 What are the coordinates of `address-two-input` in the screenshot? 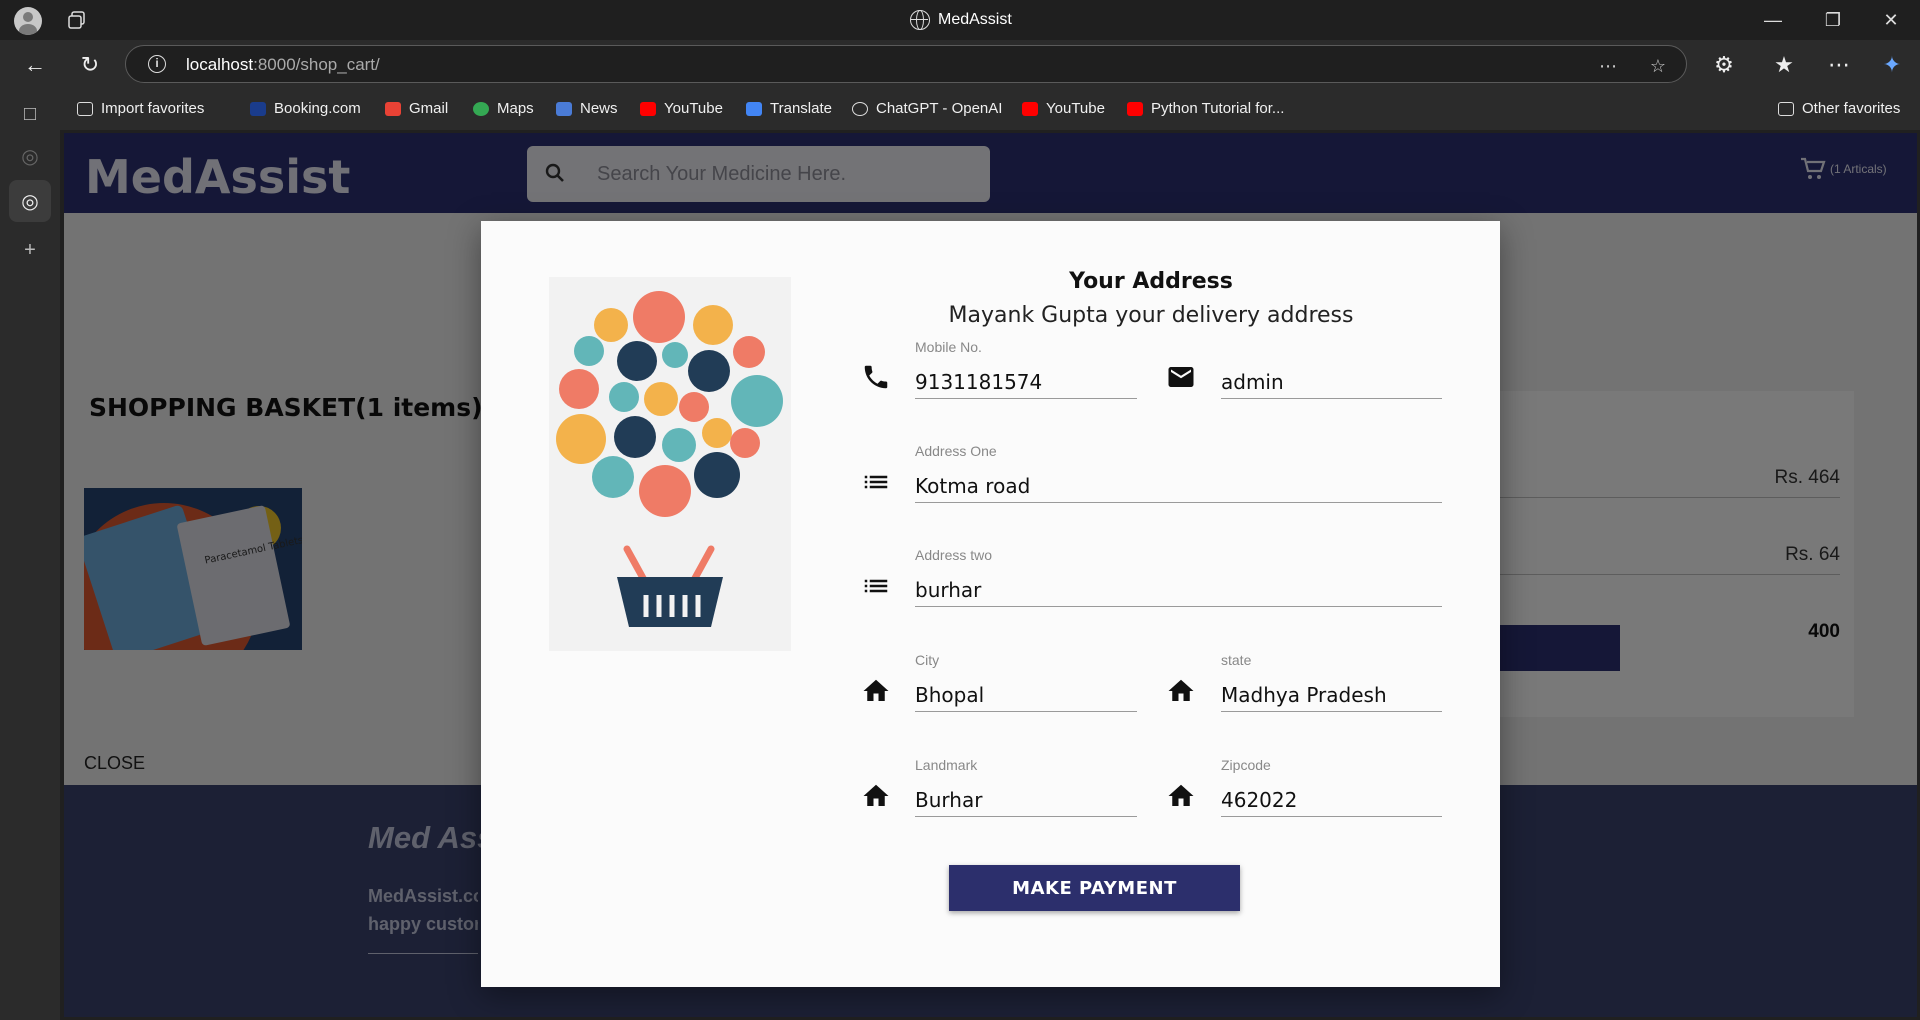 It's located at (1178, 590).